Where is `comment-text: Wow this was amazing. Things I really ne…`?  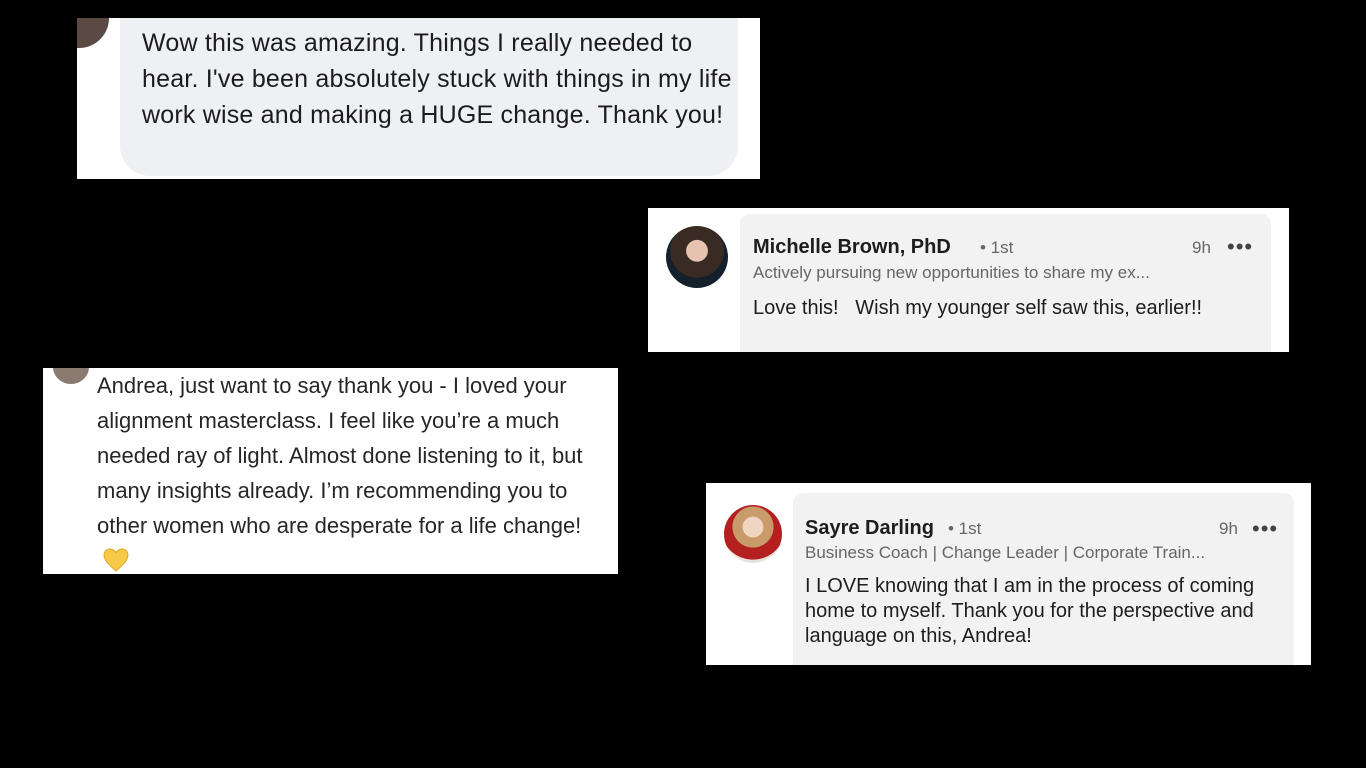 comment-text: Wow this was amazing. Things I really ne… is located at coordinates (437, 79).